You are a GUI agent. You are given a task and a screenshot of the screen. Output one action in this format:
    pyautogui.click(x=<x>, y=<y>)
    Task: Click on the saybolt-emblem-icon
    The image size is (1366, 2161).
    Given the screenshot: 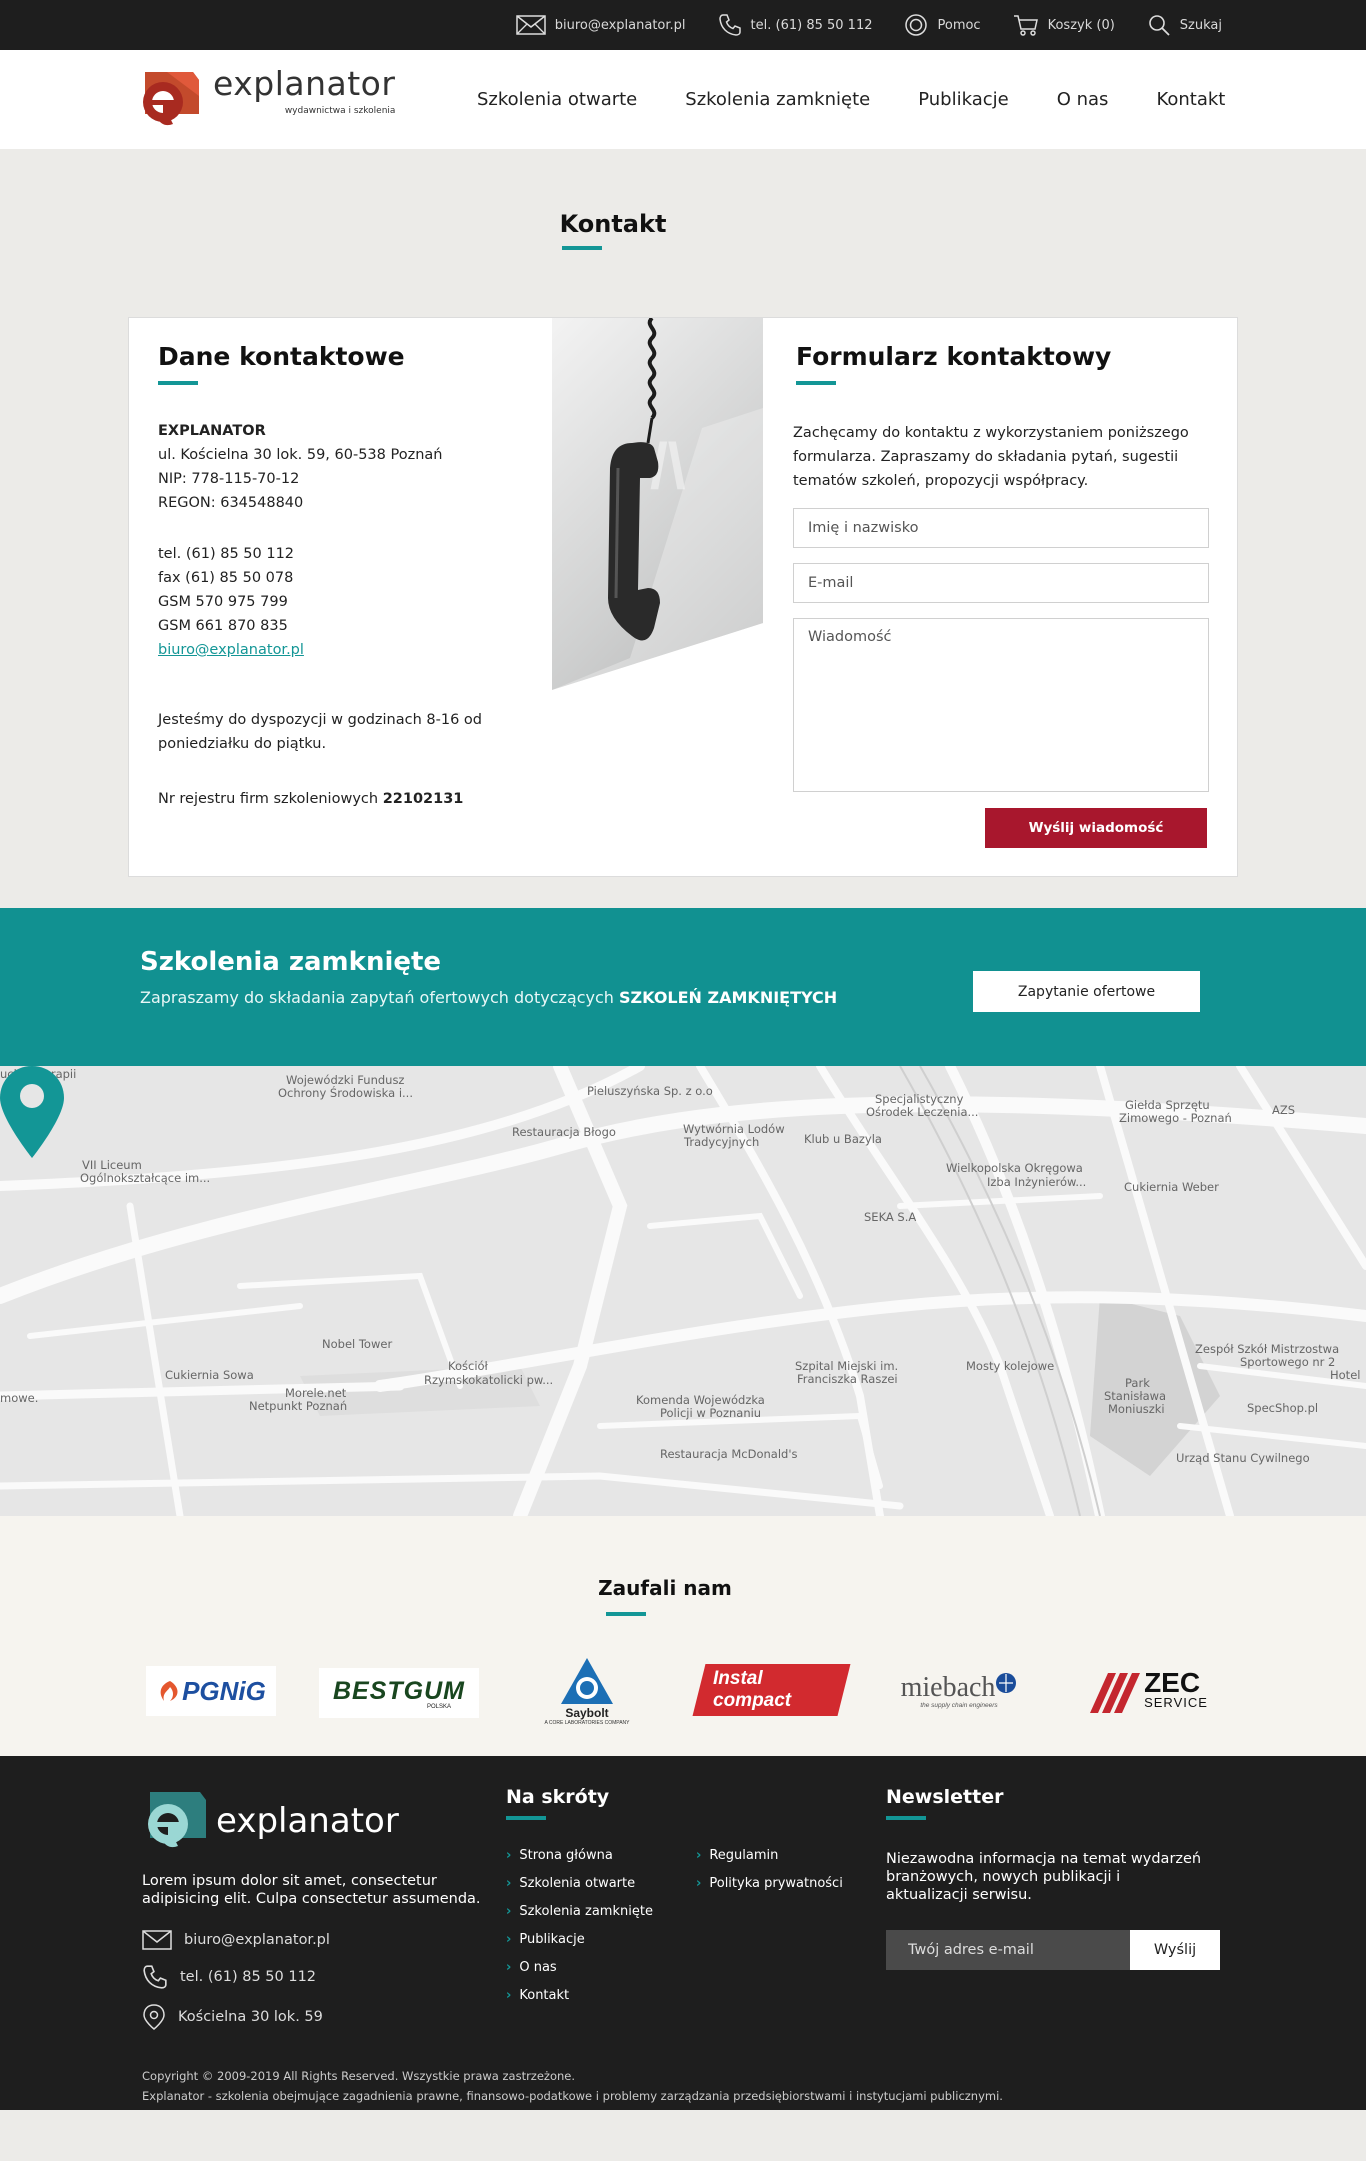 What is the action you would take?
    pyautogui.click(x=587, y=1681)
    